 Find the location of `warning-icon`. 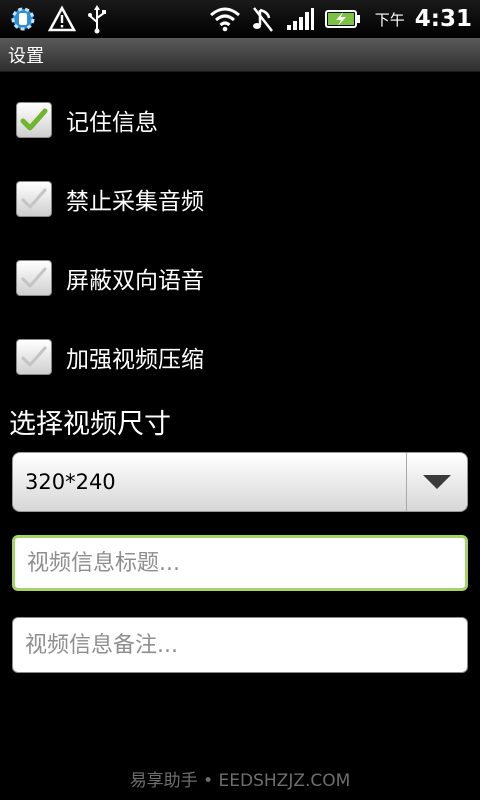

warning-icon is located at coordinates (62, 19).